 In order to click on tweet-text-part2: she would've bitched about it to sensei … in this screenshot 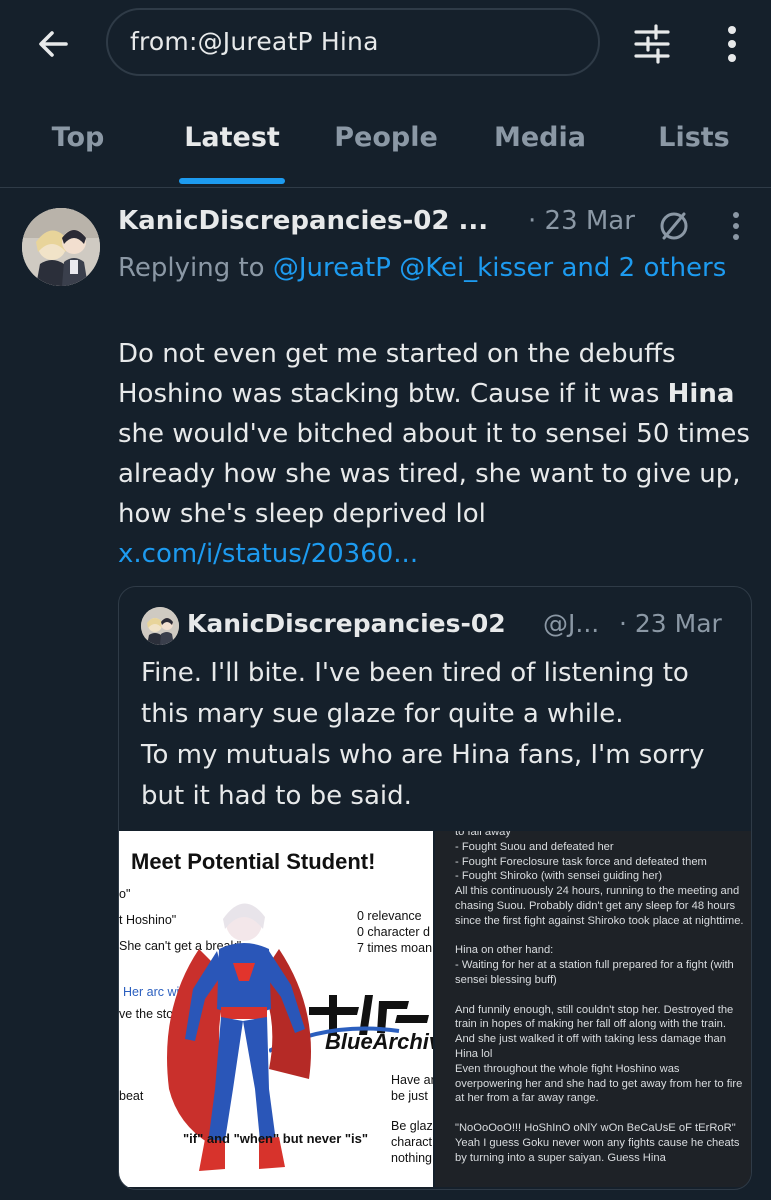, I will do `click(434, 474)`.